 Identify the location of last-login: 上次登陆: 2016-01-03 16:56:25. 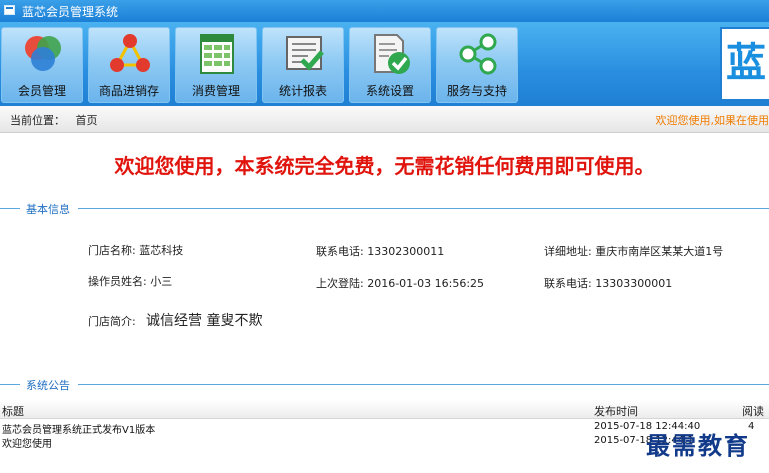
(400, 283).